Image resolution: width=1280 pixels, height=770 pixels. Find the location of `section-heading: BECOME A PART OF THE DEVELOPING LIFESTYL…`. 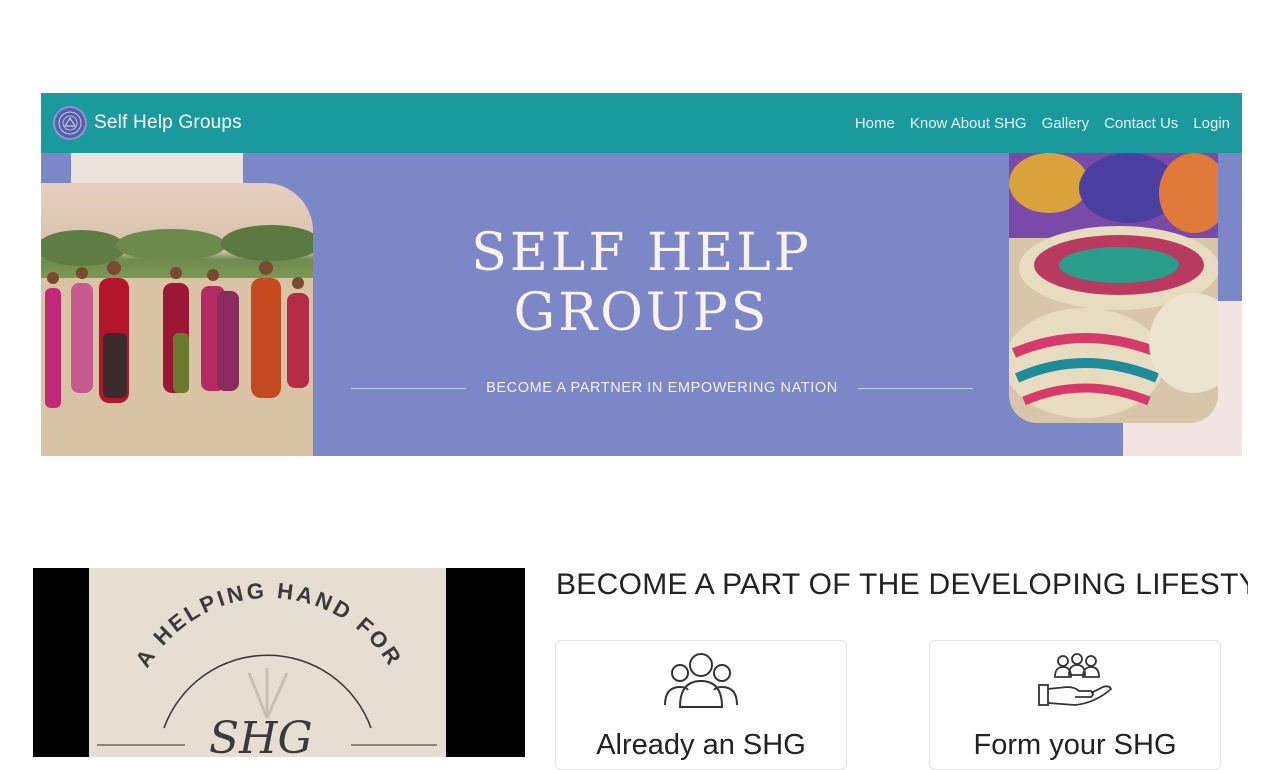

section-heading: BECOME A PART OF THE DEVELOPING LIFESTYL… is located at coordinates (902, 584).